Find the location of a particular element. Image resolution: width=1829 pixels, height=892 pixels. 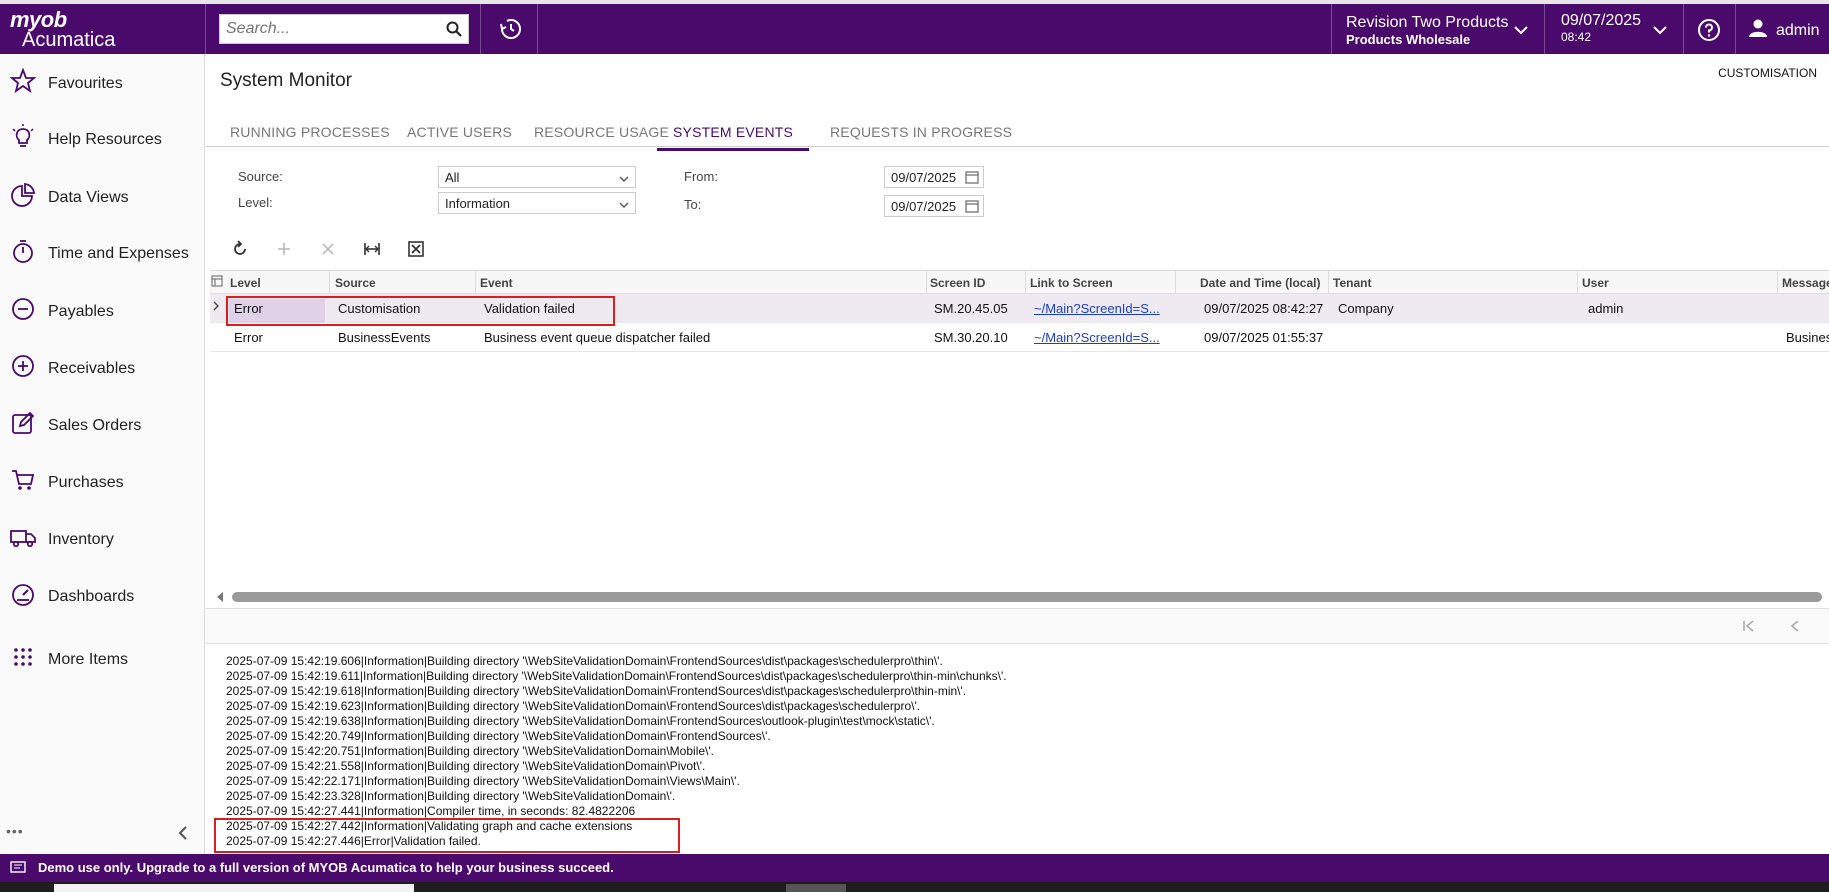

column-header-link-to-screen: Link to Screen is located at coordinates (1071, 283).